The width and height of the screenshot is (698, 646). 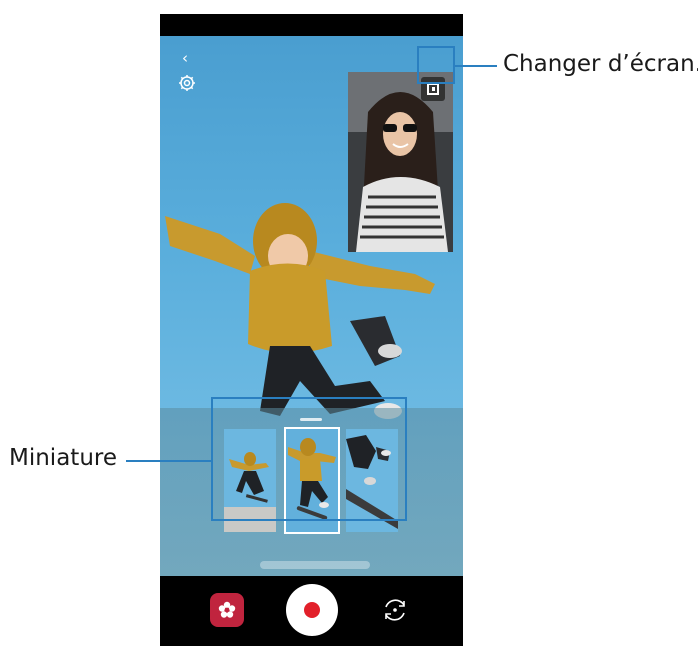 I want to click on record-icon, so click(x=312, y=610).